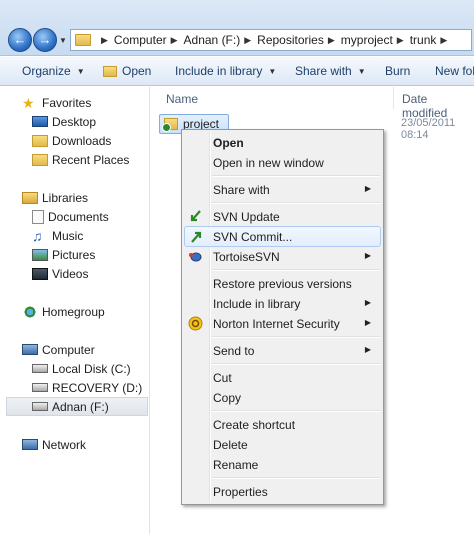 The height and width of the screenshot is (534, 474). What do you see at coordinates (80, 406) in the screenshot?
I see `nav-adnan-label: Adnan (F:)` at bounding box center [80, 406].